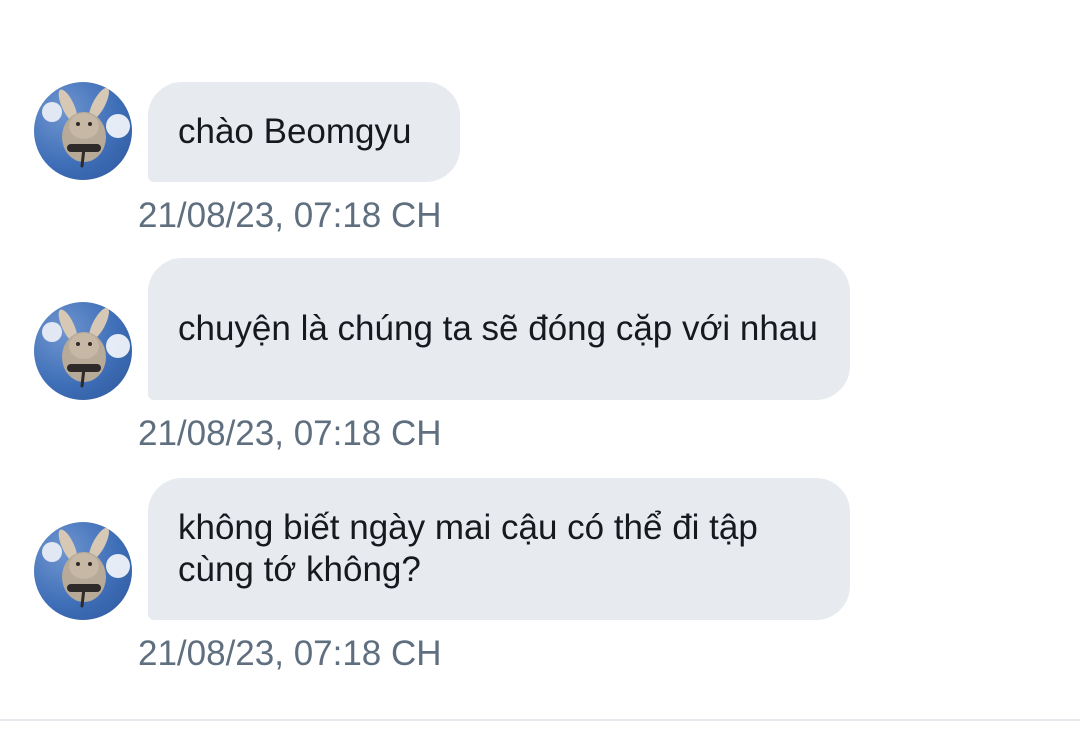  I want to click on message-text: chào Beomgyu, so click(295, 131).